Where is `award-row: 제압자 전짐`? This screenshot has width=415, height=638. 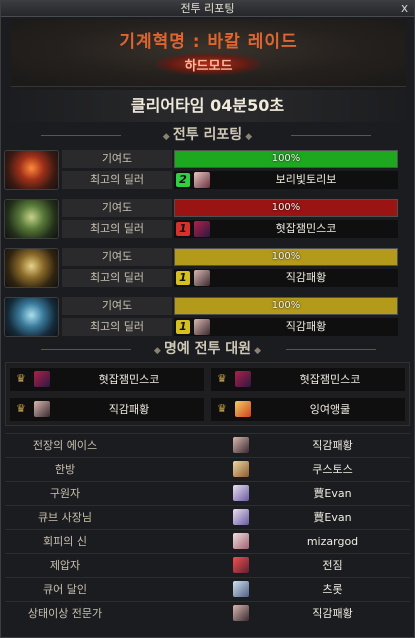
award-row: 제압자 전짐 is located at coordinates (207, 564).